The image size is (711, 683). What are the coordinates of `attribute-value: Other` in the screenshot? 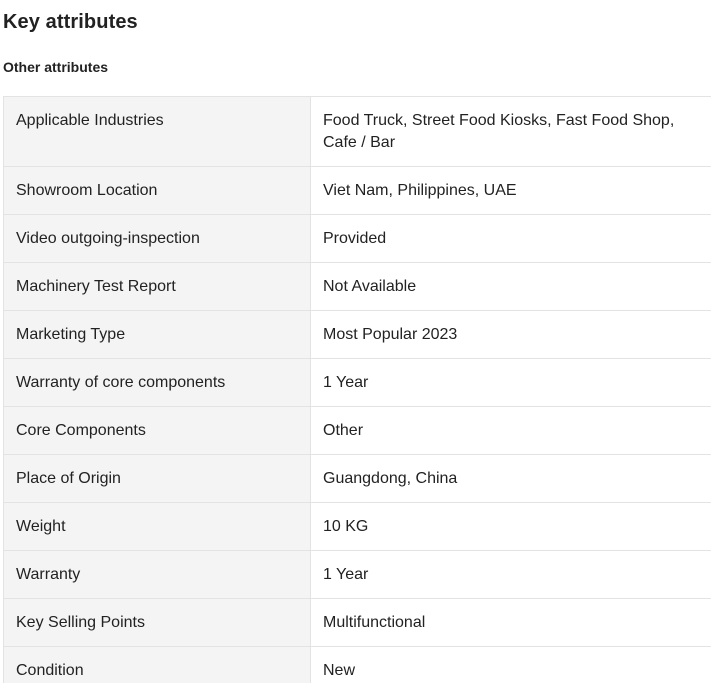 It's located at (510, 430).